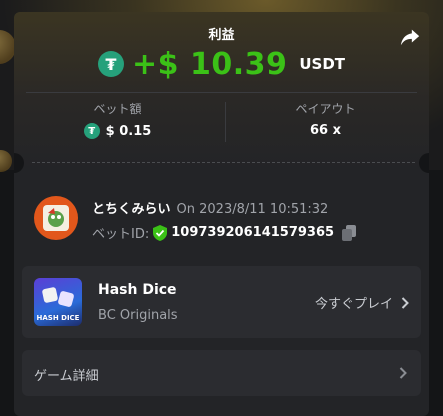  I want to click on payout-value: 66 x, so click(325, 130).